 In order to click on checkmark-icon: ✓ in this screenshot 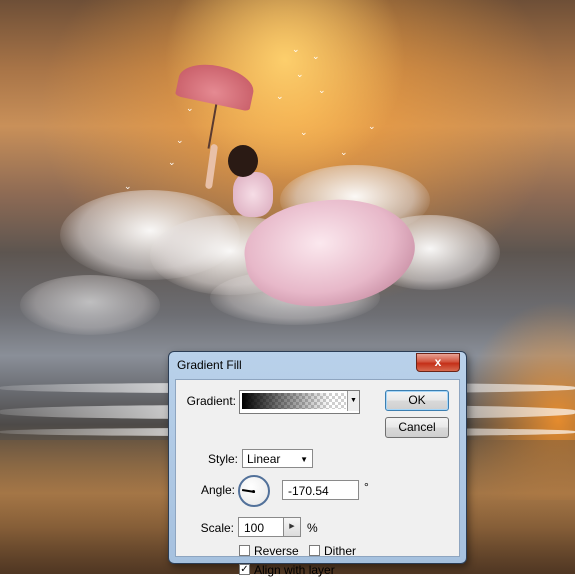, I will do `click(244, 569)`.